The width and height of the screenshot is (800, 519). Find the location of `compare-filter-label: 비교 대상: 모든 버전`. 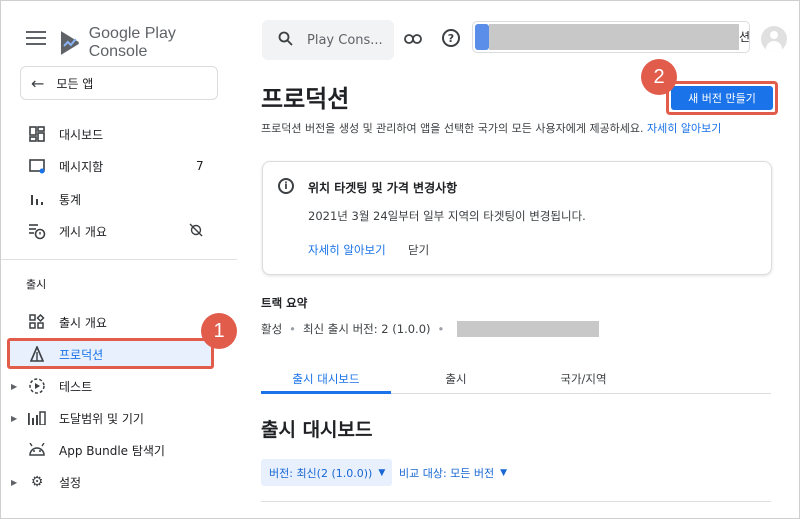

compare-filter-label: 비교 대상: 모든 버전 is located at coordinates (447, 473).